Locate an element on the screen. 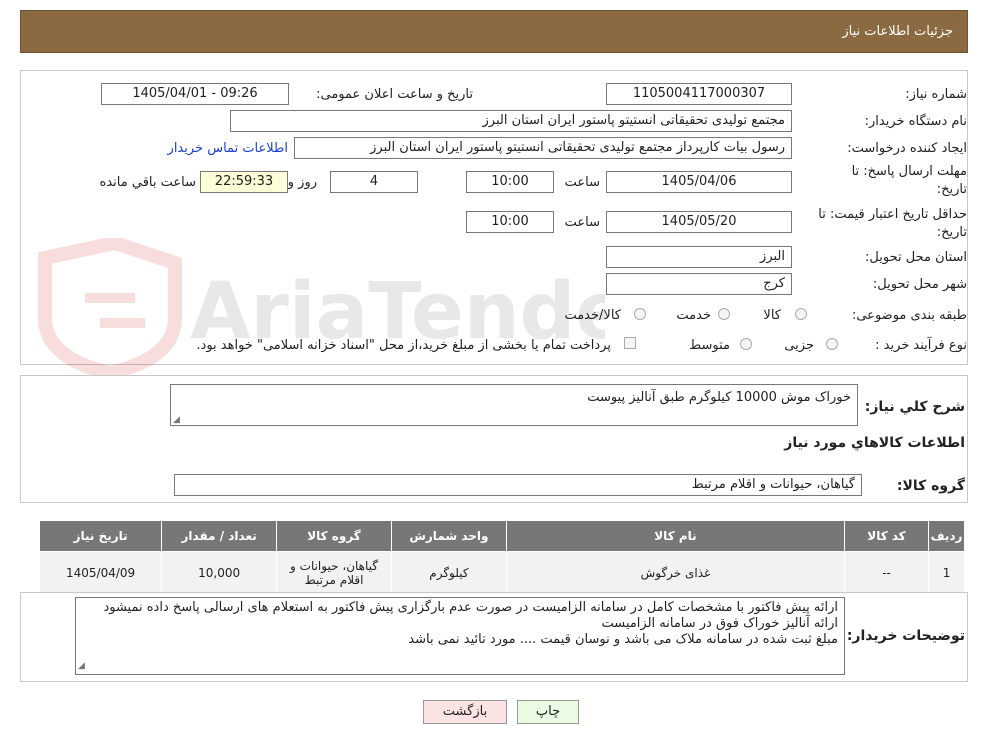 The image size is (985, 744). announce-label: تاریخ و ساعت اعلان عمومی: is located at coordinates (394, 94).